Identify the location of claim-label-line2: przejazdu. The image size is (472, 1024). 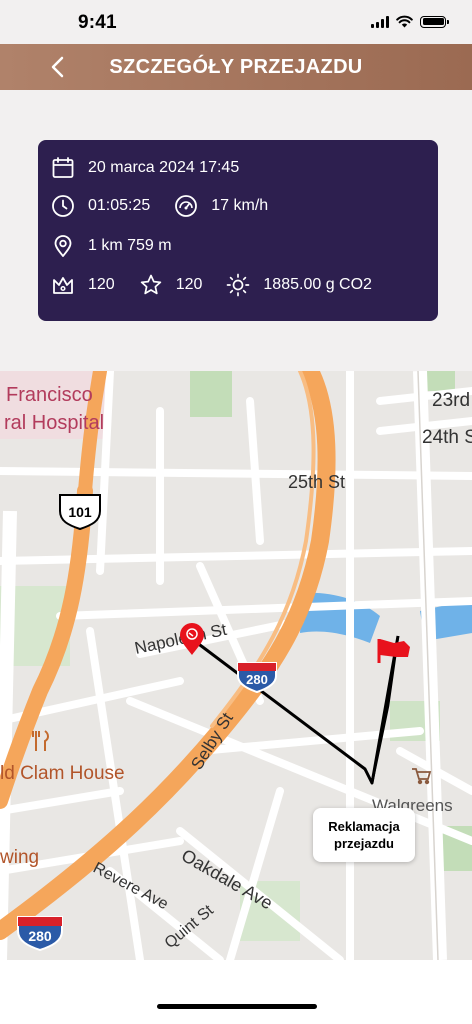
(364, 843).